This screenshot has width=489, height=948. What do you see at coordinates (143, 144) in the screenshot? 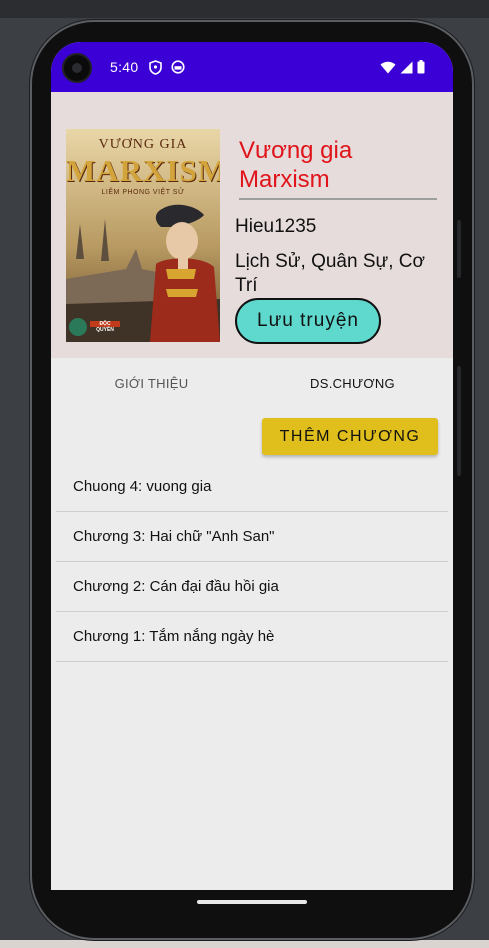
I see `cover-title-line1: VƯƠNG GIA` at bounding box center [143, 144].